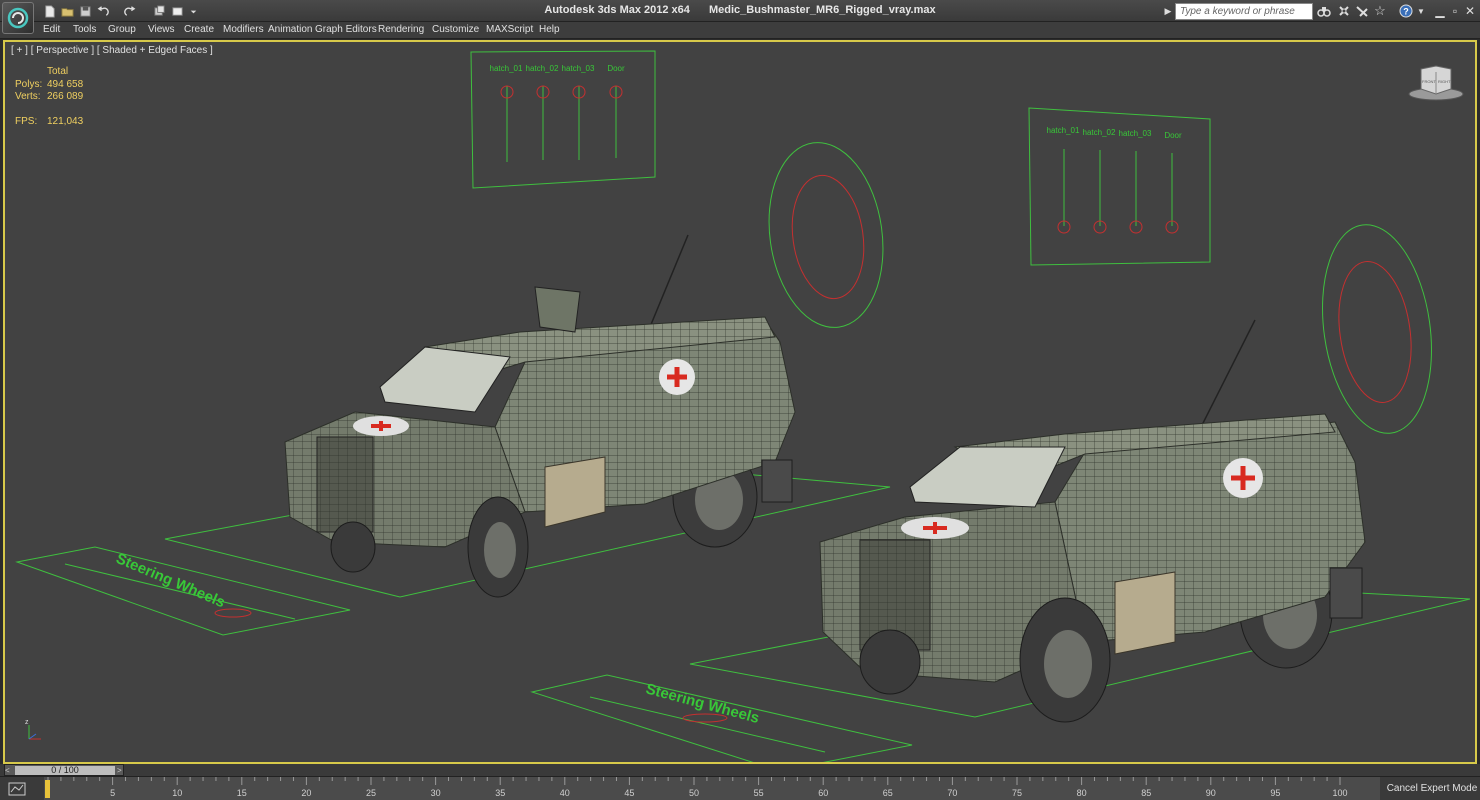 The height and width of the screenshot is (800, 1480). I want to click on timeline-tick-label: 60, so click(823, 793).